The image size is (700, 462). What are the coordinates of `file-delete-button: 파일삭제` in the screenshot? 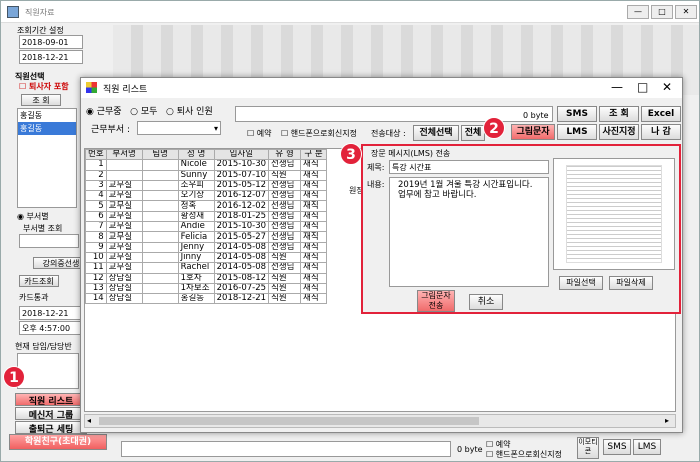 It's located at (631, 283).